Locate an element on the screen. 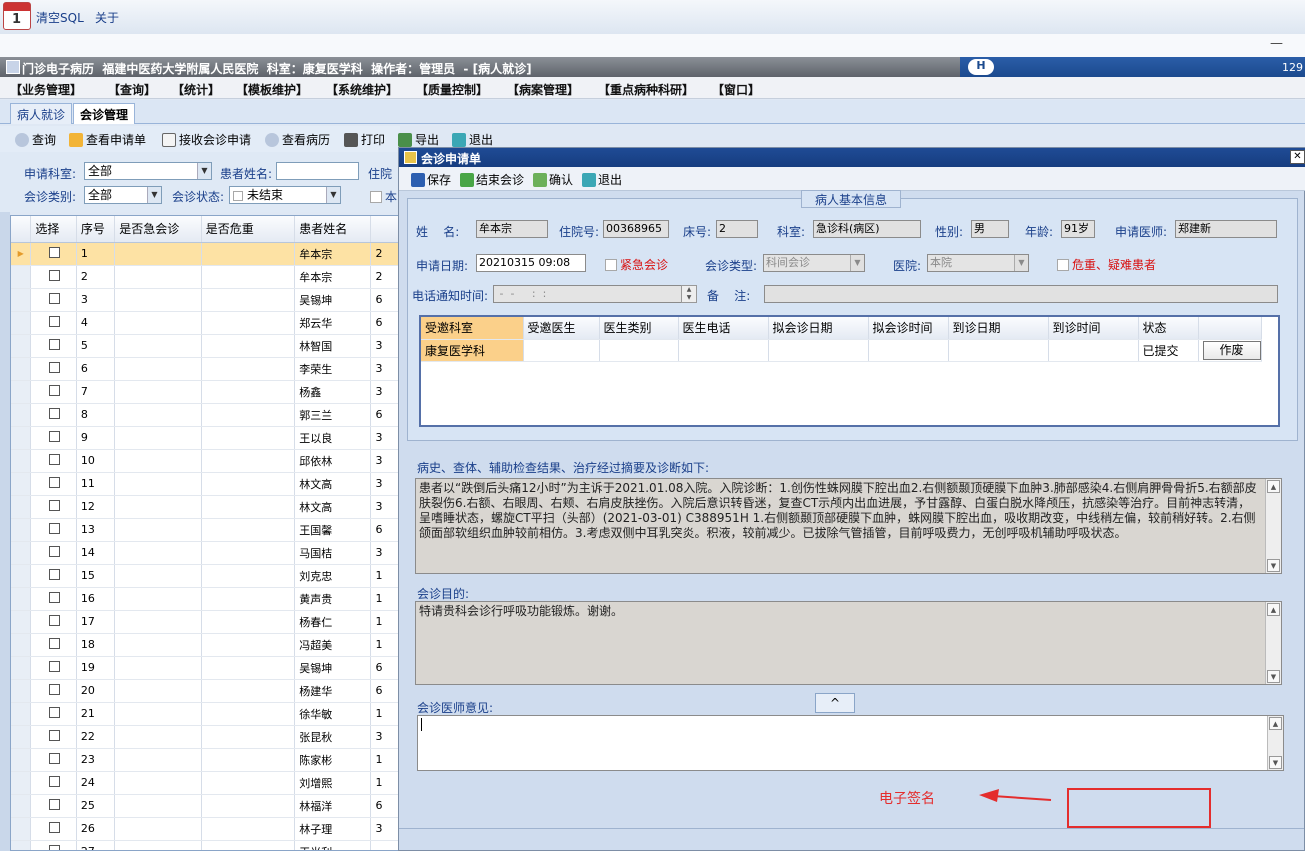  col-number: 序号 is located at coordinates (96, 229).